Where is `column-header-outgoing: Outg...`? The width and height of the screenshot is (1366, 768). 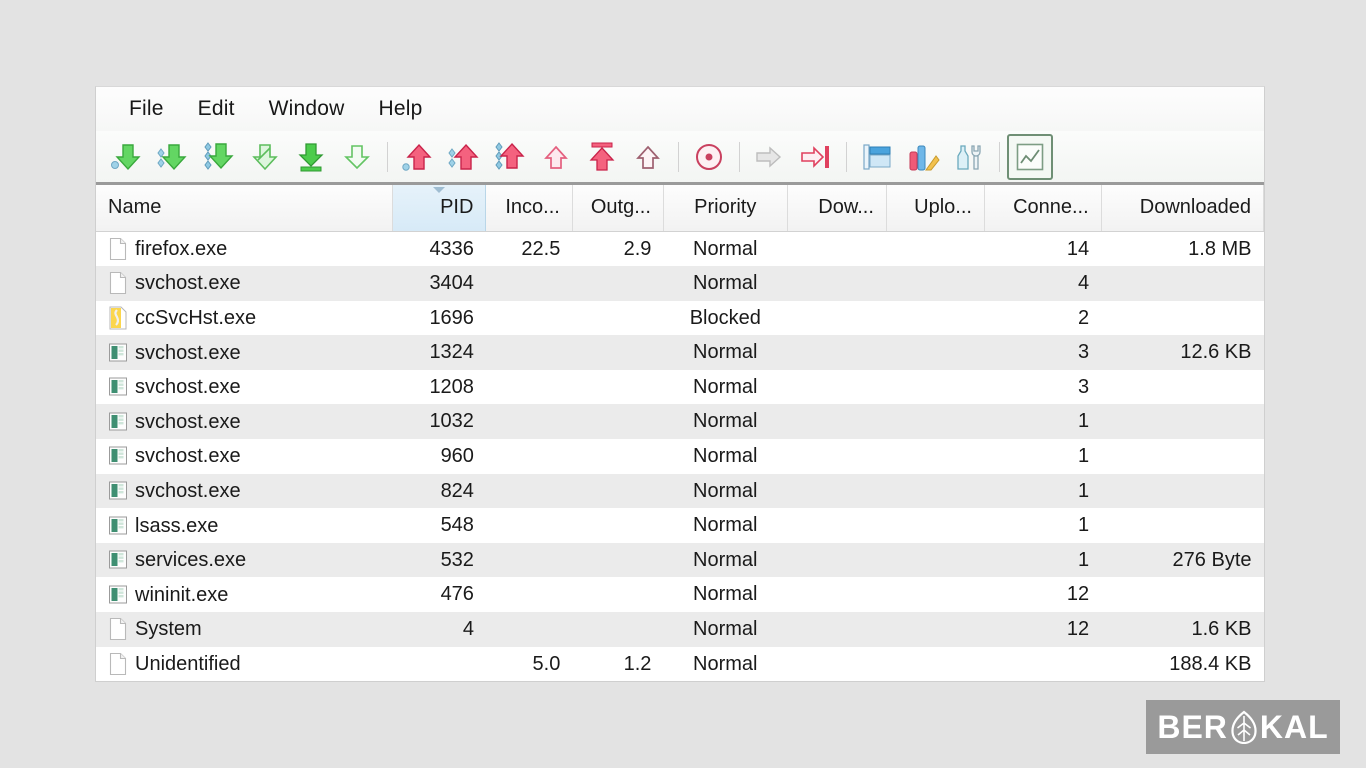 column-header-outgoing: Outg... is located at coordinates (618, 208).